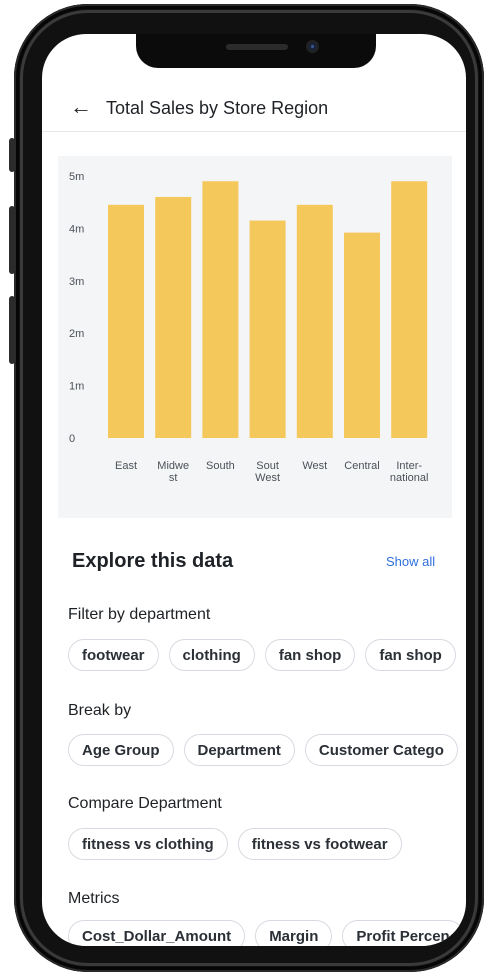 The width and height of the screenshot is (485, 975). I want to click on x-tick-label: Midwe st, so click(173, 472).